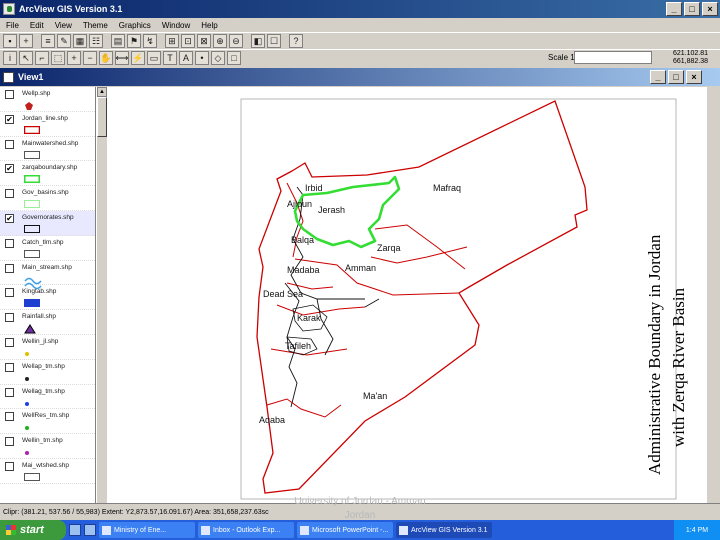 This screenshot has height=540, width=720. What do you see at coordinates (202, 58) in the screenshot?
I see `draw-point-icon: •` at bounding box center [202, 58].